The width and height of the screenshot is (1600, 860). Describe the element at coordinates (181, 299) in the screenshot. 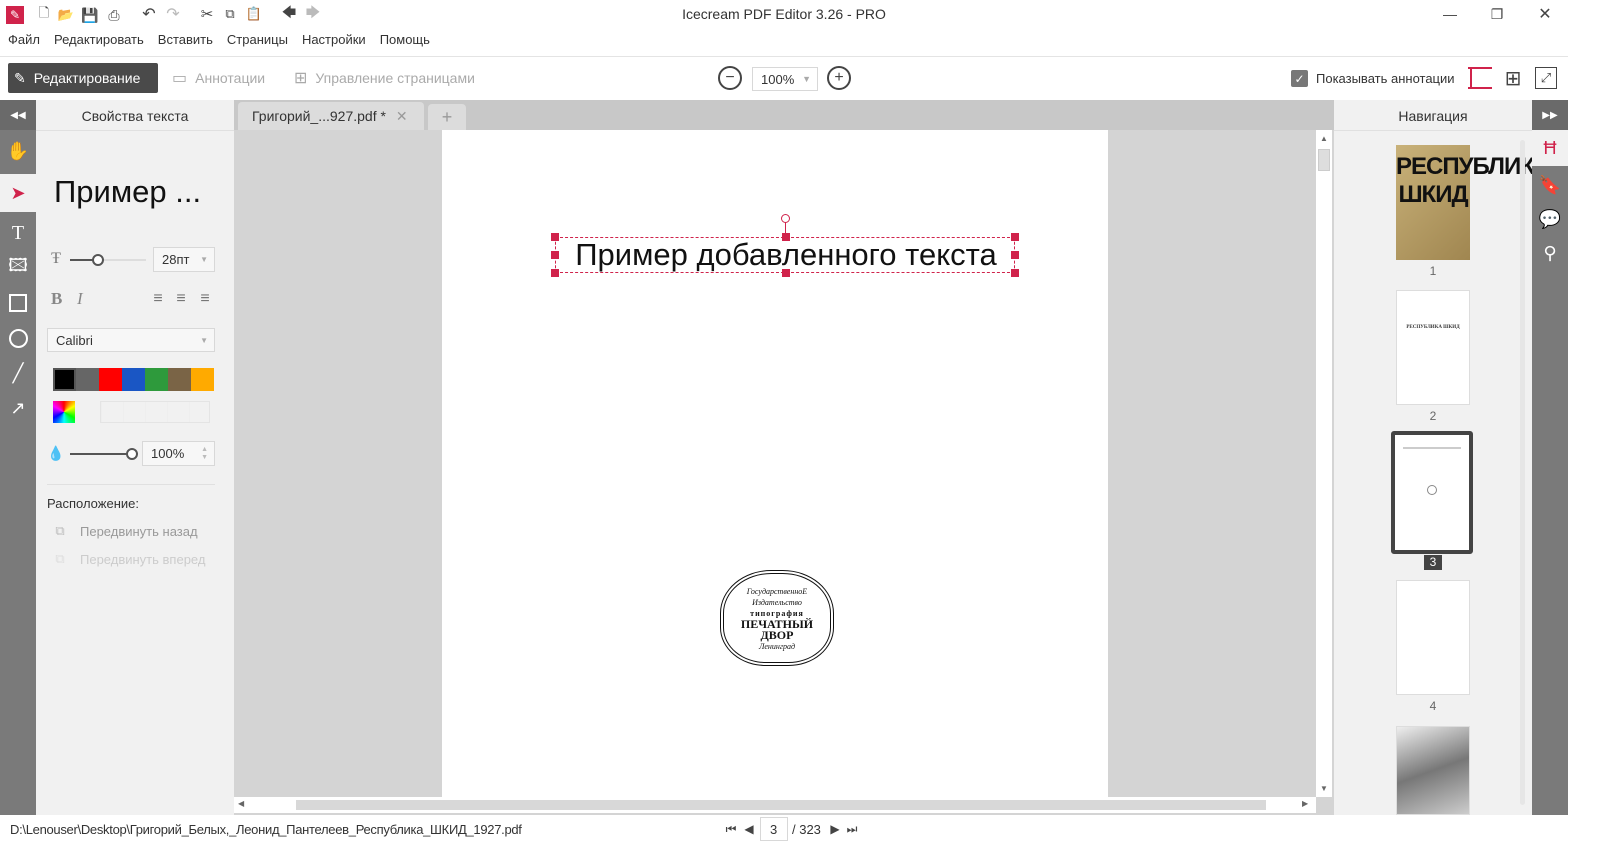

I see `align-center-icon: ≡` at that location.